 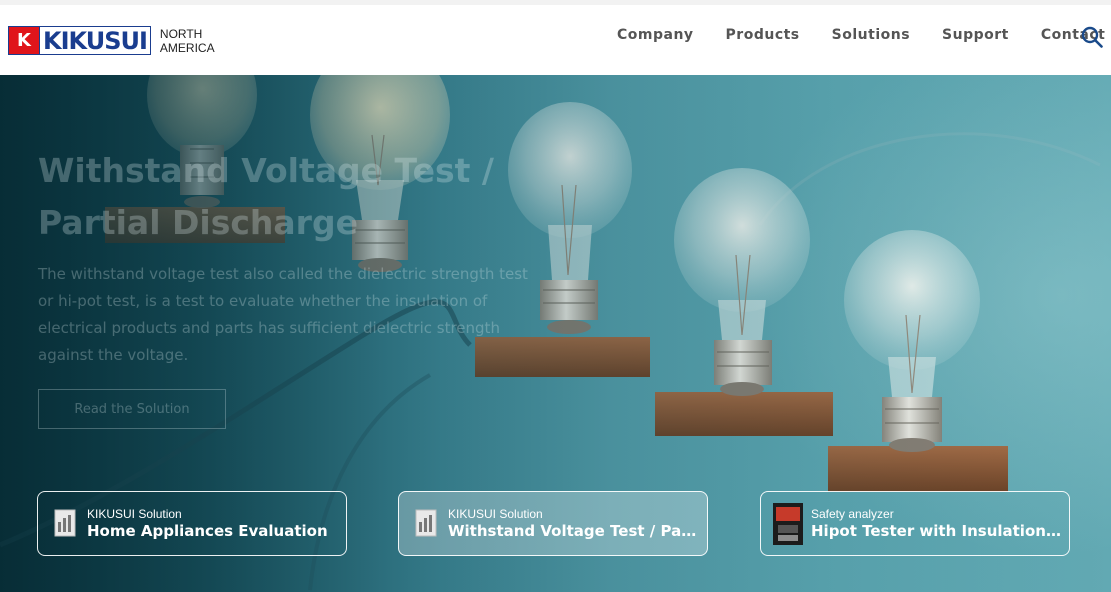 I want to click on card-category: Safety analyzer, so click(x=852, y=513).